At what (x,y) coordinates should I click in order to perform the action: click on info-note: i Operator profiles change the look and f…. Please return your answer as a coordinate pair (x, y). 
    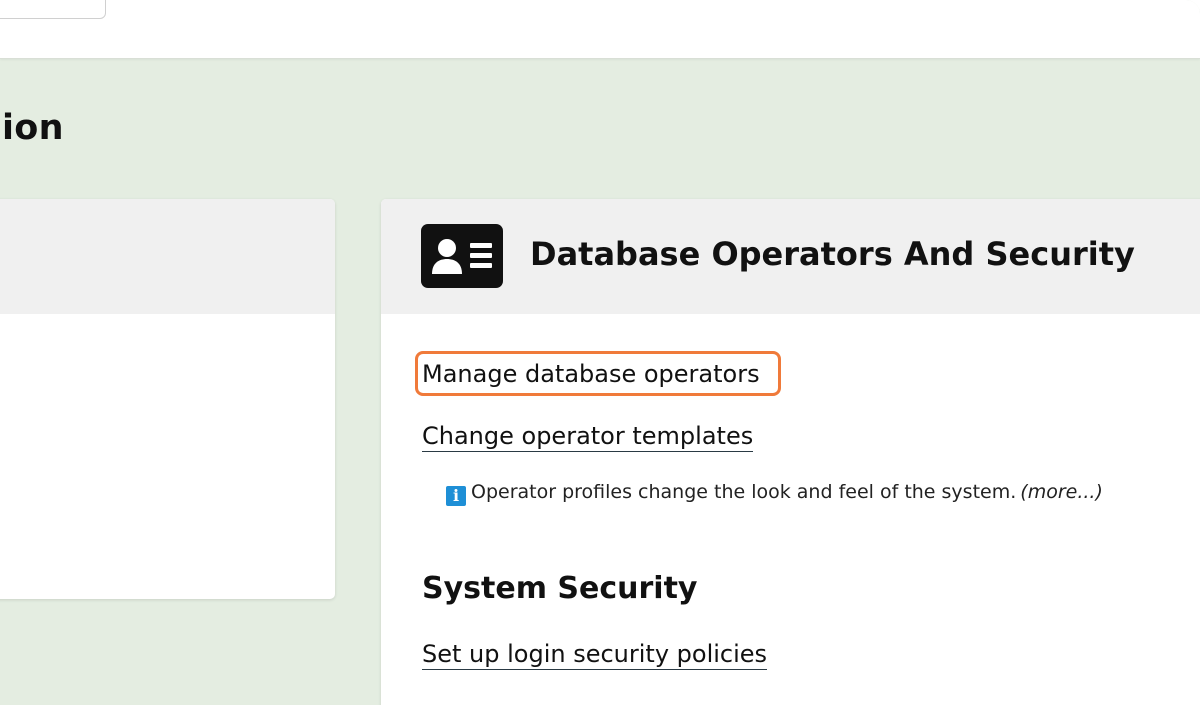
    Looking at the image, I should click on (774, 493).